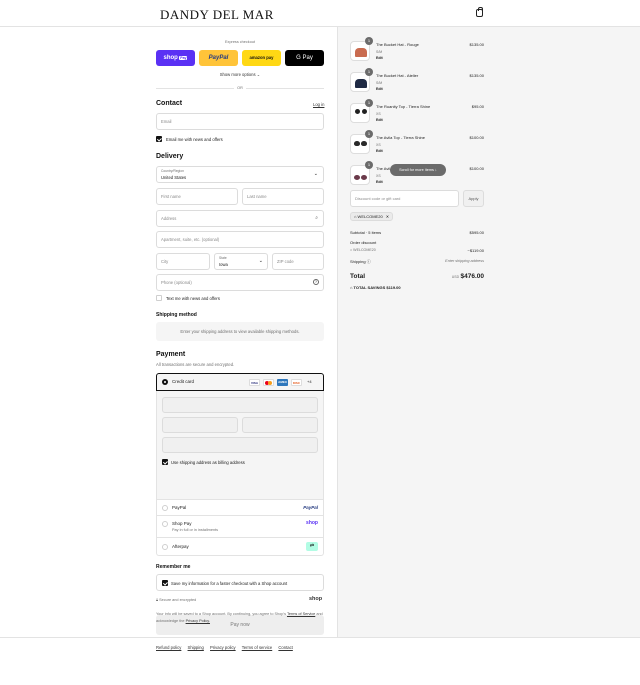  I want to click on paypal-express-button: PayPal, so click(218, 58).